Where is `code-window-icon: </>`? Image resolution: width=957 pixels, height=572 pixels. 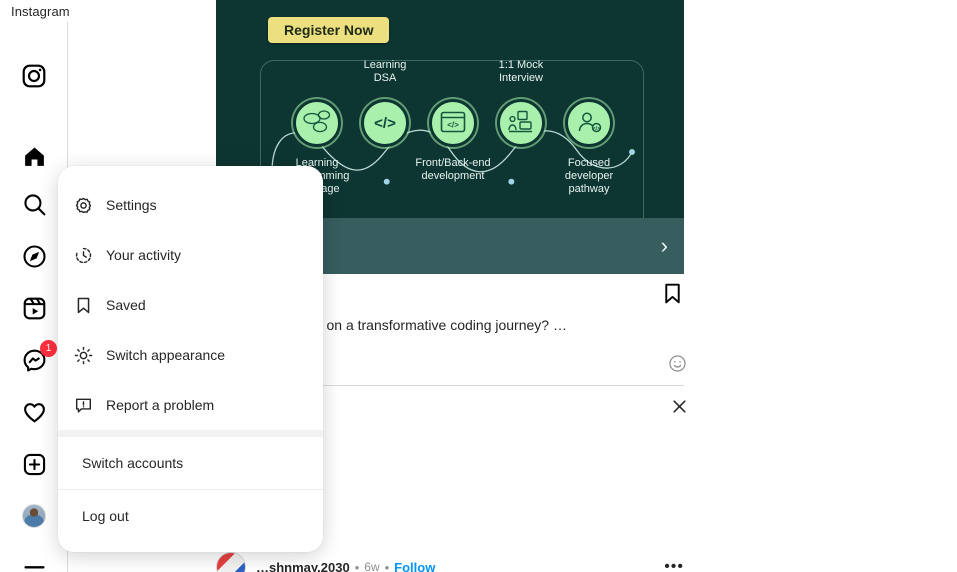 code-window-icon: </> is located at coordinates (453, 123).